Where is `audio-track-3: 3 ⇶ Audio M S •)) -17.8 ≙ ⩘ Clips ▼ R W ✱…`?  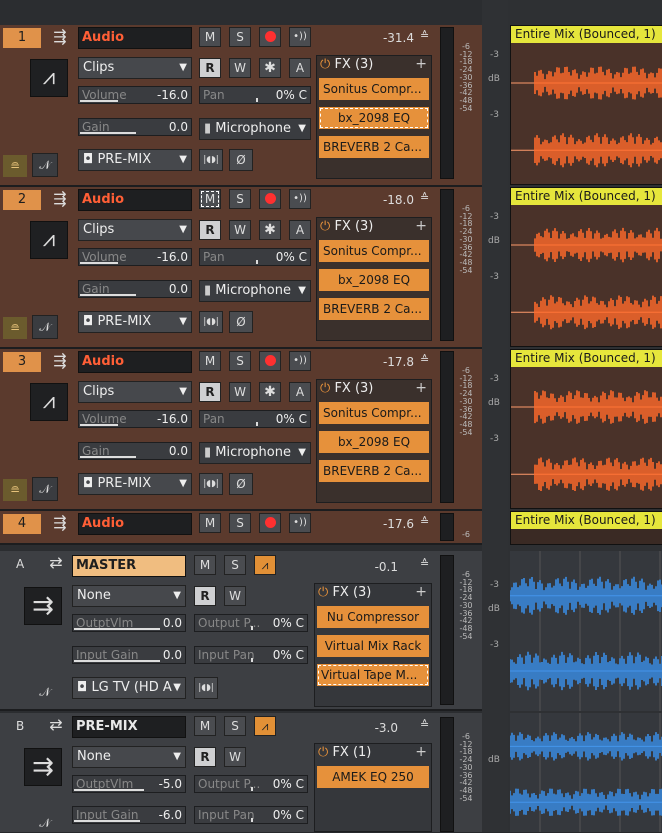
audio-track-3: 3 ⇶ Audio M S •)) -17.8 ≙ ⩘ Clips ▼ R W ✱… is located at coordinates (241, 430).